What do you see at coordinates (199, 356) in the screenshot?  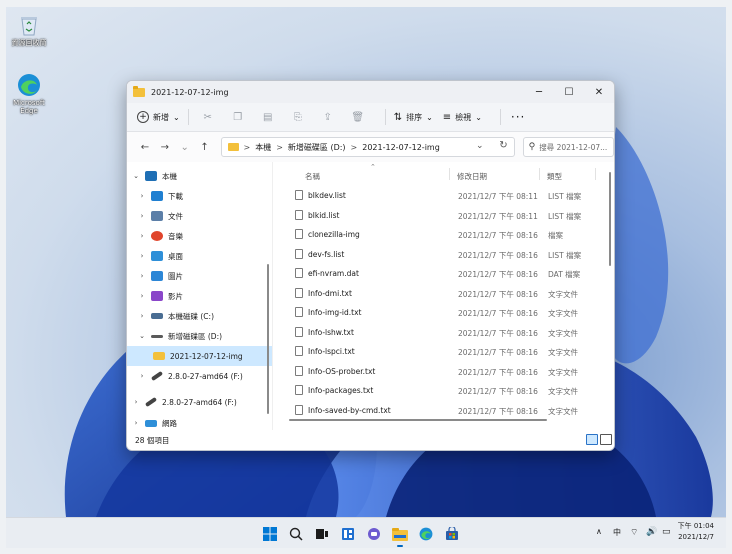 I see `nav-item-folder-selected: 2021-12-07-12-img` at bounding box center [199, 356].